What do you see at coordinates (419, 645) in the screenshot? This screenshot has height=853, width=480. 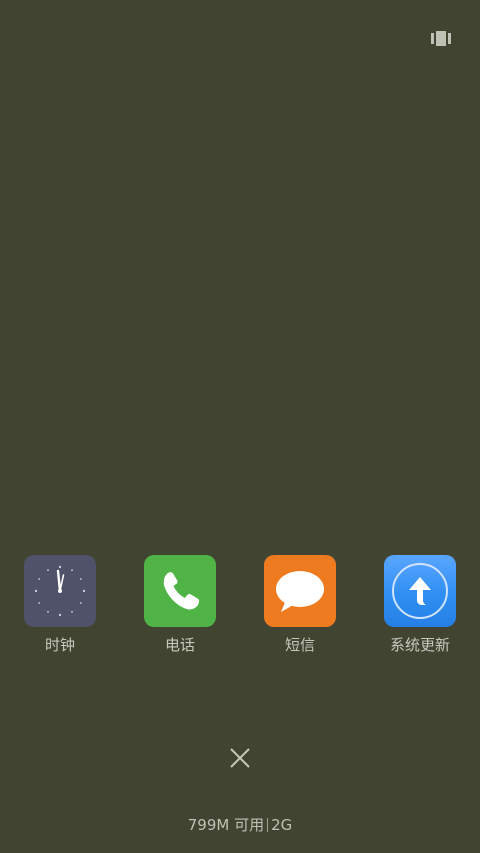 I see `app-label: 系统更新` at bounding box center [419, 645].